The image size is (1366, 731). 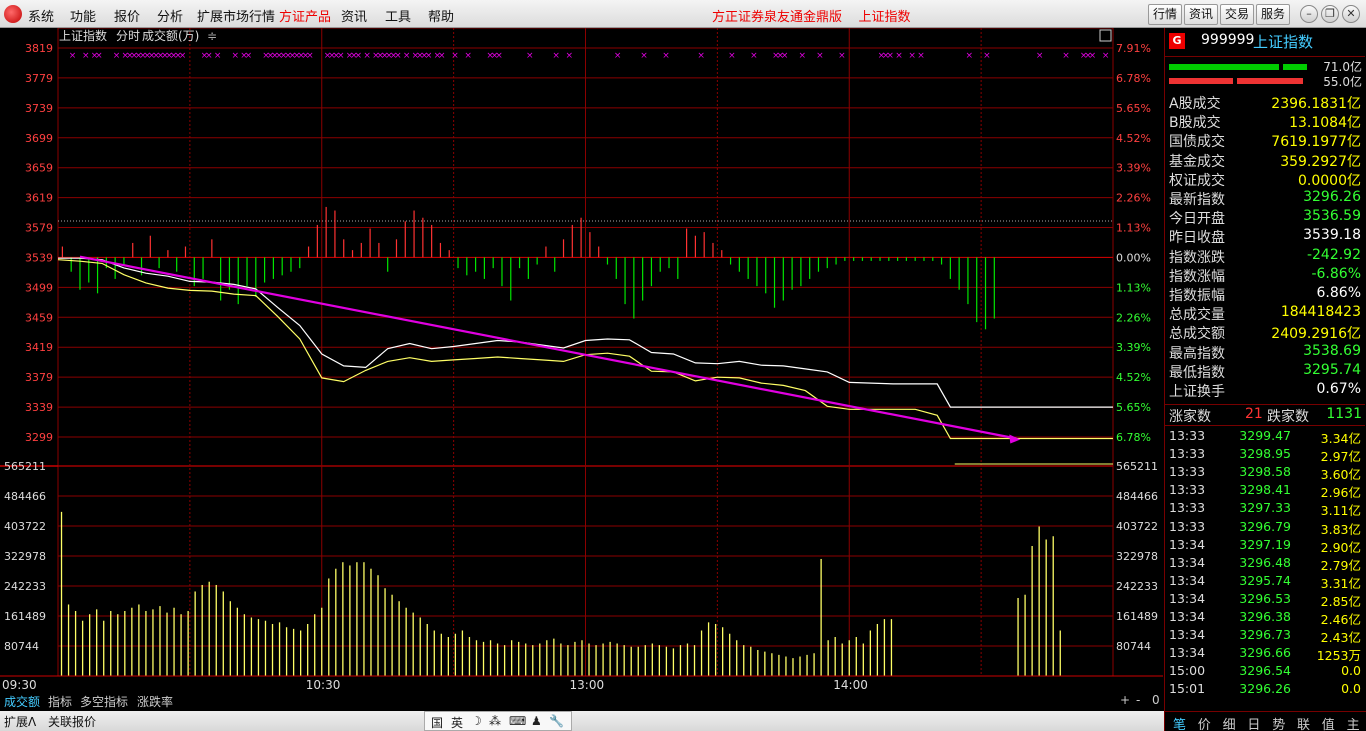 I want to click on tick-vol: 0.0, so click(x=1351, y=671).